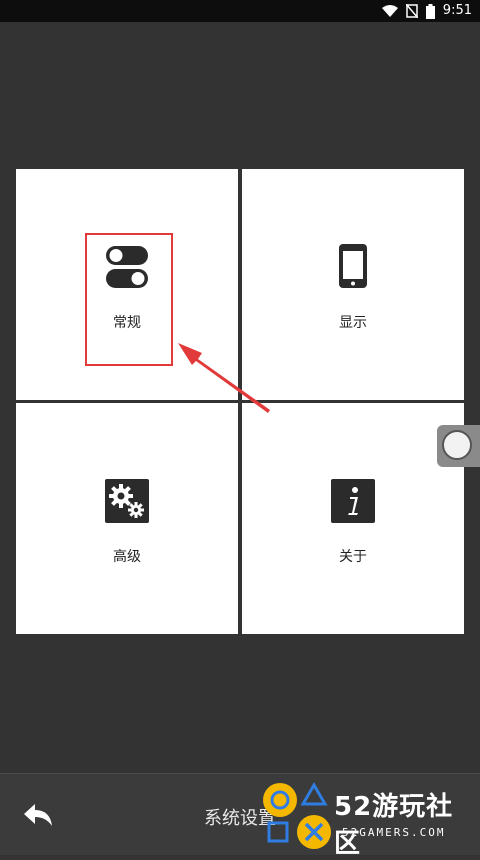  Describe the element at coordinates (129, 299) in the screenshot. I see `highlight-box` at that location.